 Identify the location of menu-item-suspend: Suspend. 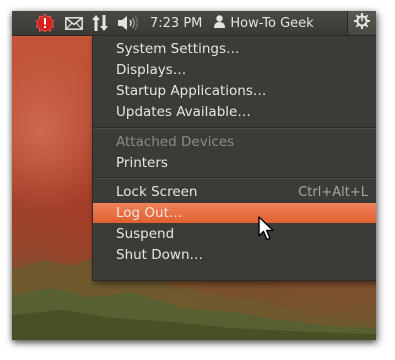
(234, 234).